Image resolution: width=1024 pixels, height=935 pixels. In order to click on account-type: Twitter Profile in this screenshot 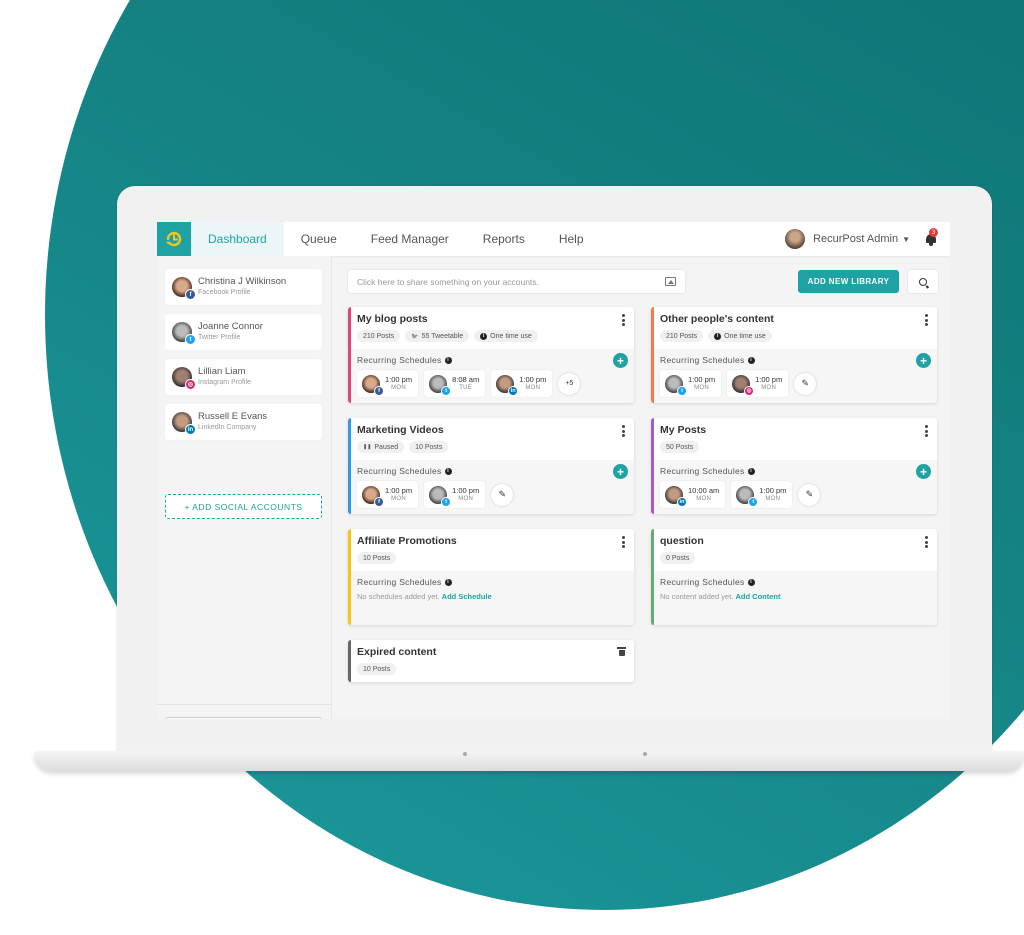, I will do `click(219, 337)`.